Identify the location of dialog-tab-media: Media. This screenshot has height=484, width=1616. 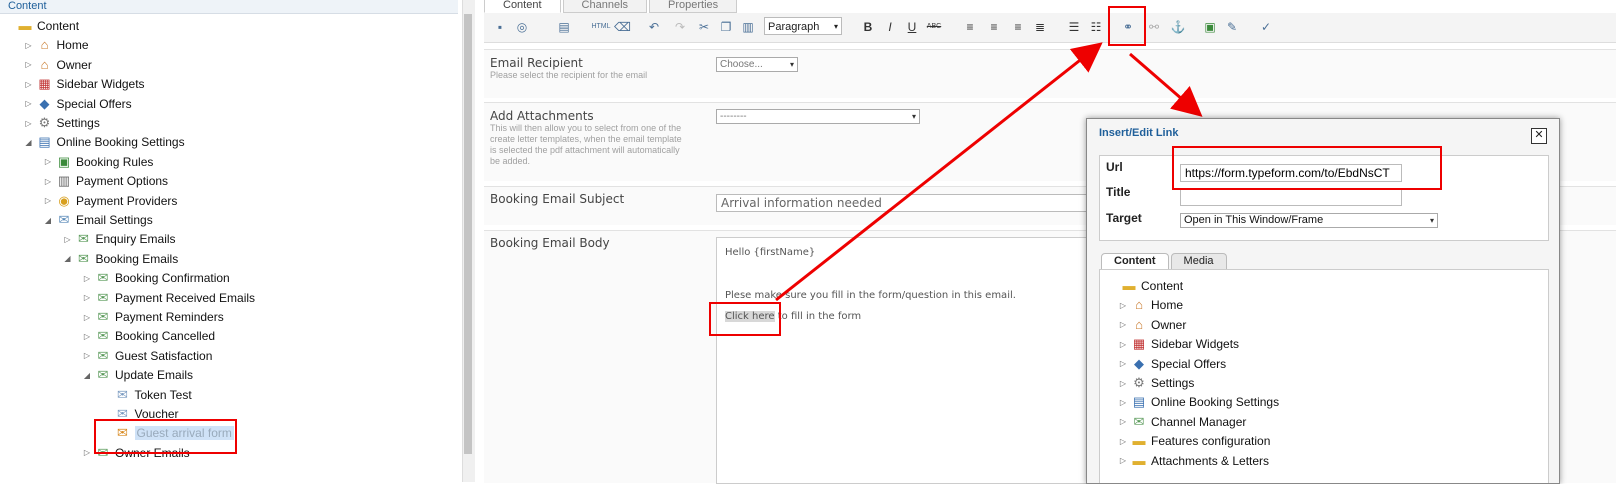
(1198, 261).